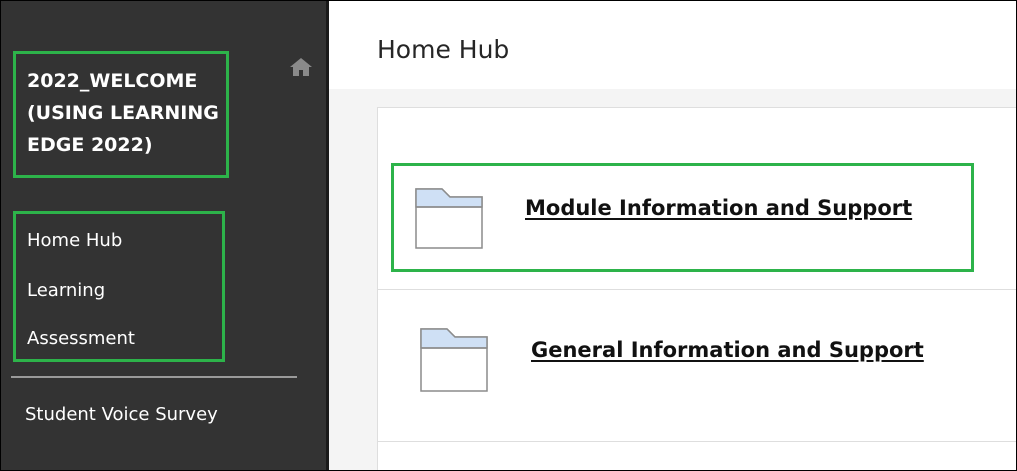 The width and height of the screenshot is (1017, 471). I want to click on course-title-highlight, so click(121, 114).